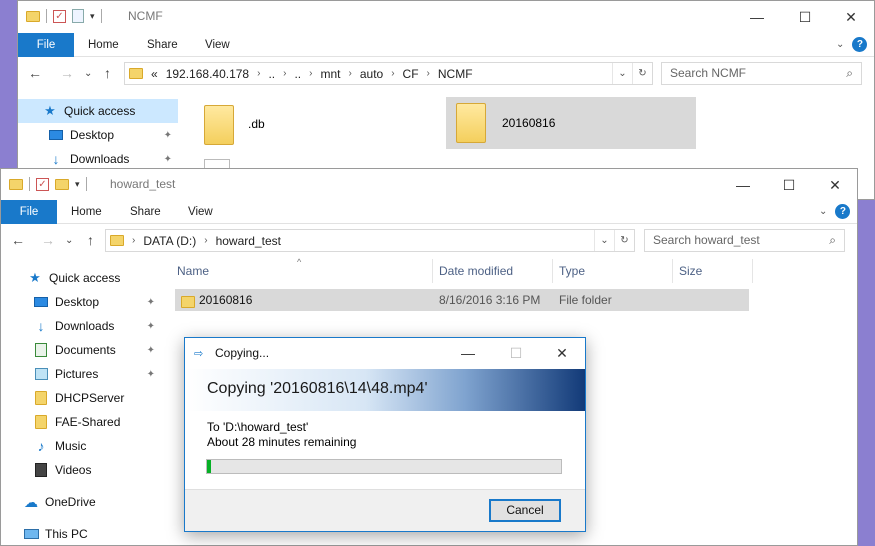 The width and height of the screenshot is (875, 546). I want to click on nav-item-music: ♪ Music, so click(81, 446).